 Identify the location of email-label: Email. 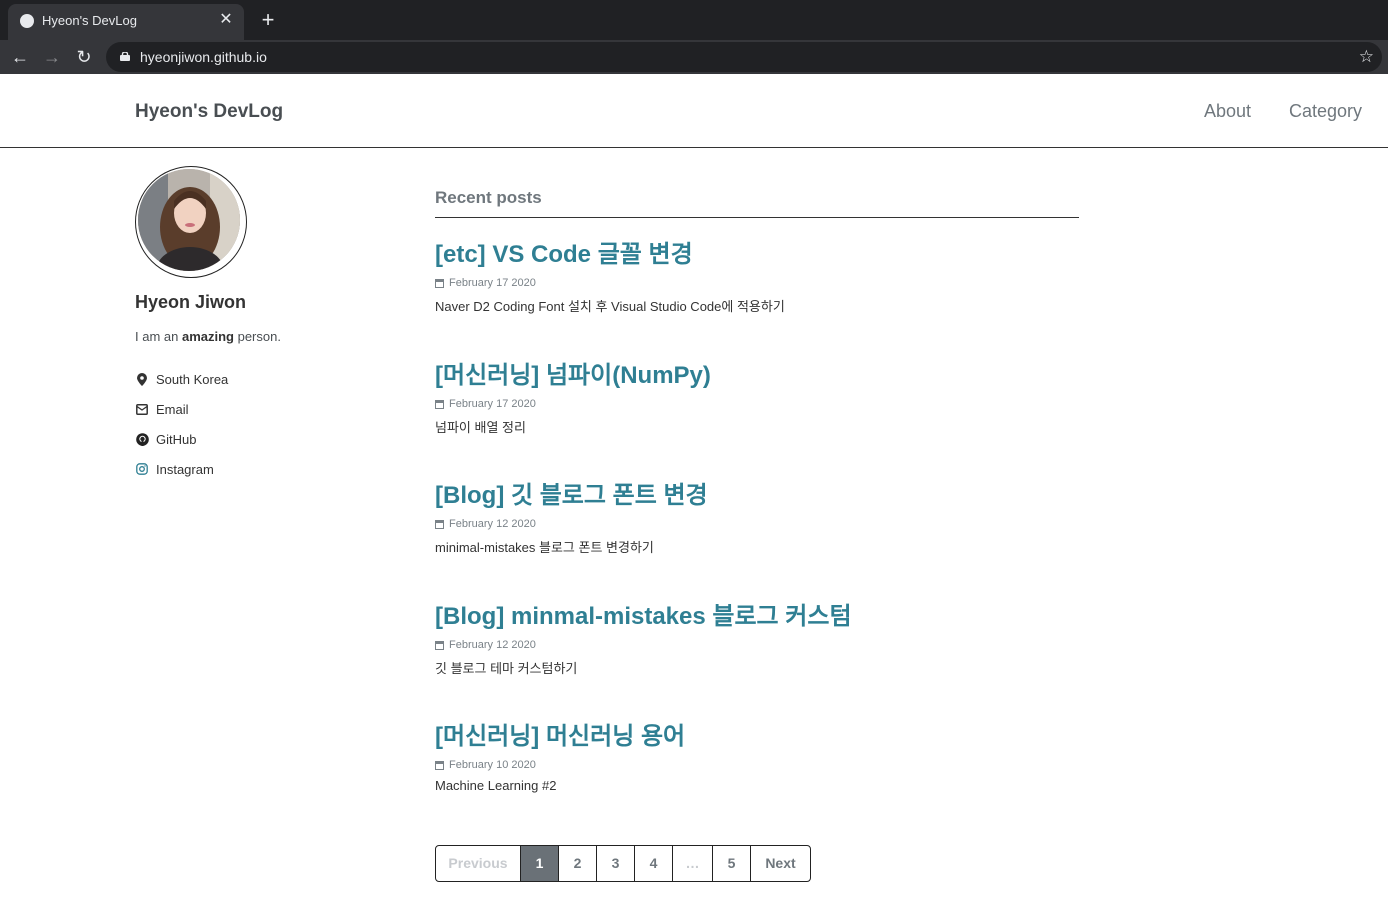
(172, 409).